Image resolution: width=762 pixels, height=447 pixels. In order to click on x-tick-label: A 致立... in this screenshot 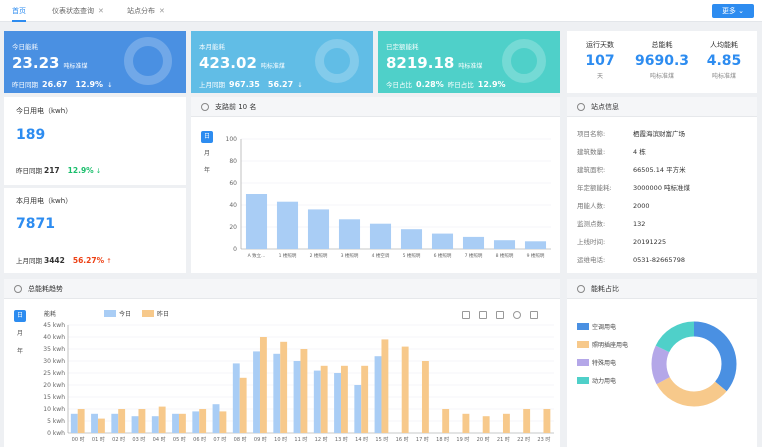, I will do `click(257, 255)`.